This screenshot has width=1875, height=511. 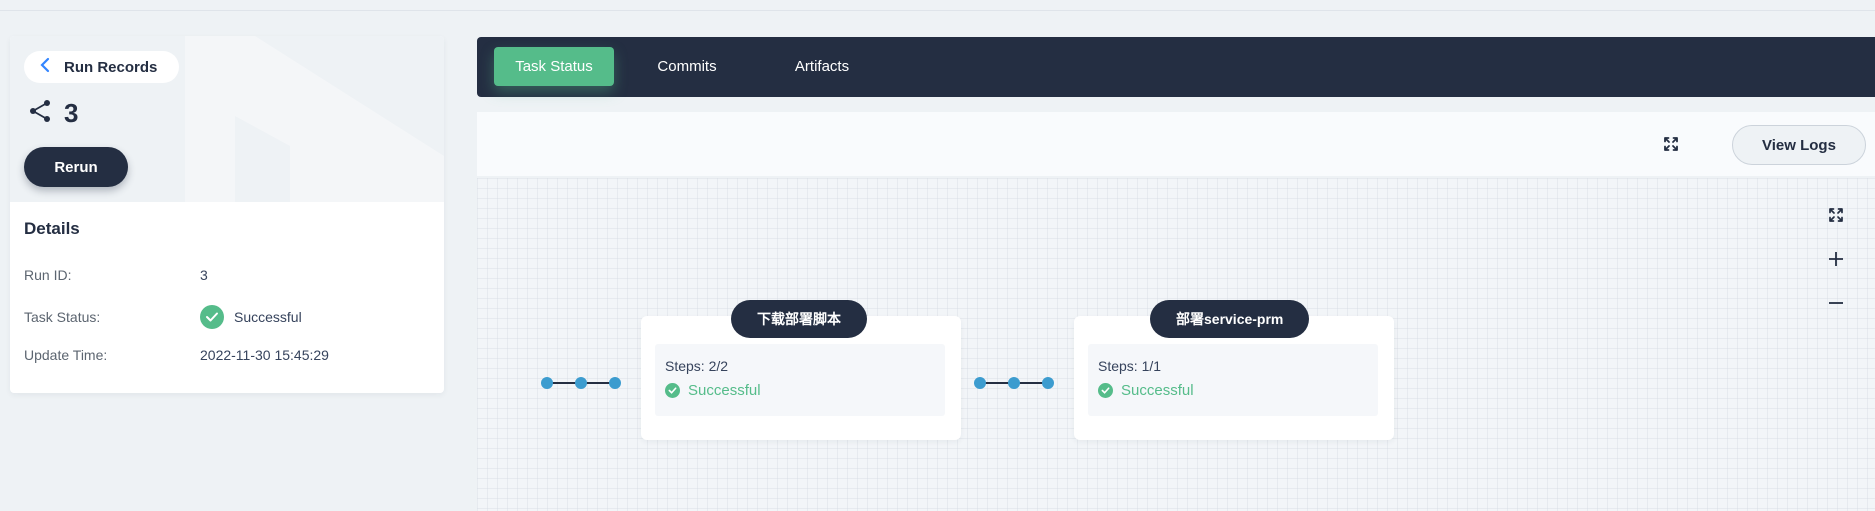 I want to click on run-header: Run Records 3 Rerun, so click(x=227, y=119).